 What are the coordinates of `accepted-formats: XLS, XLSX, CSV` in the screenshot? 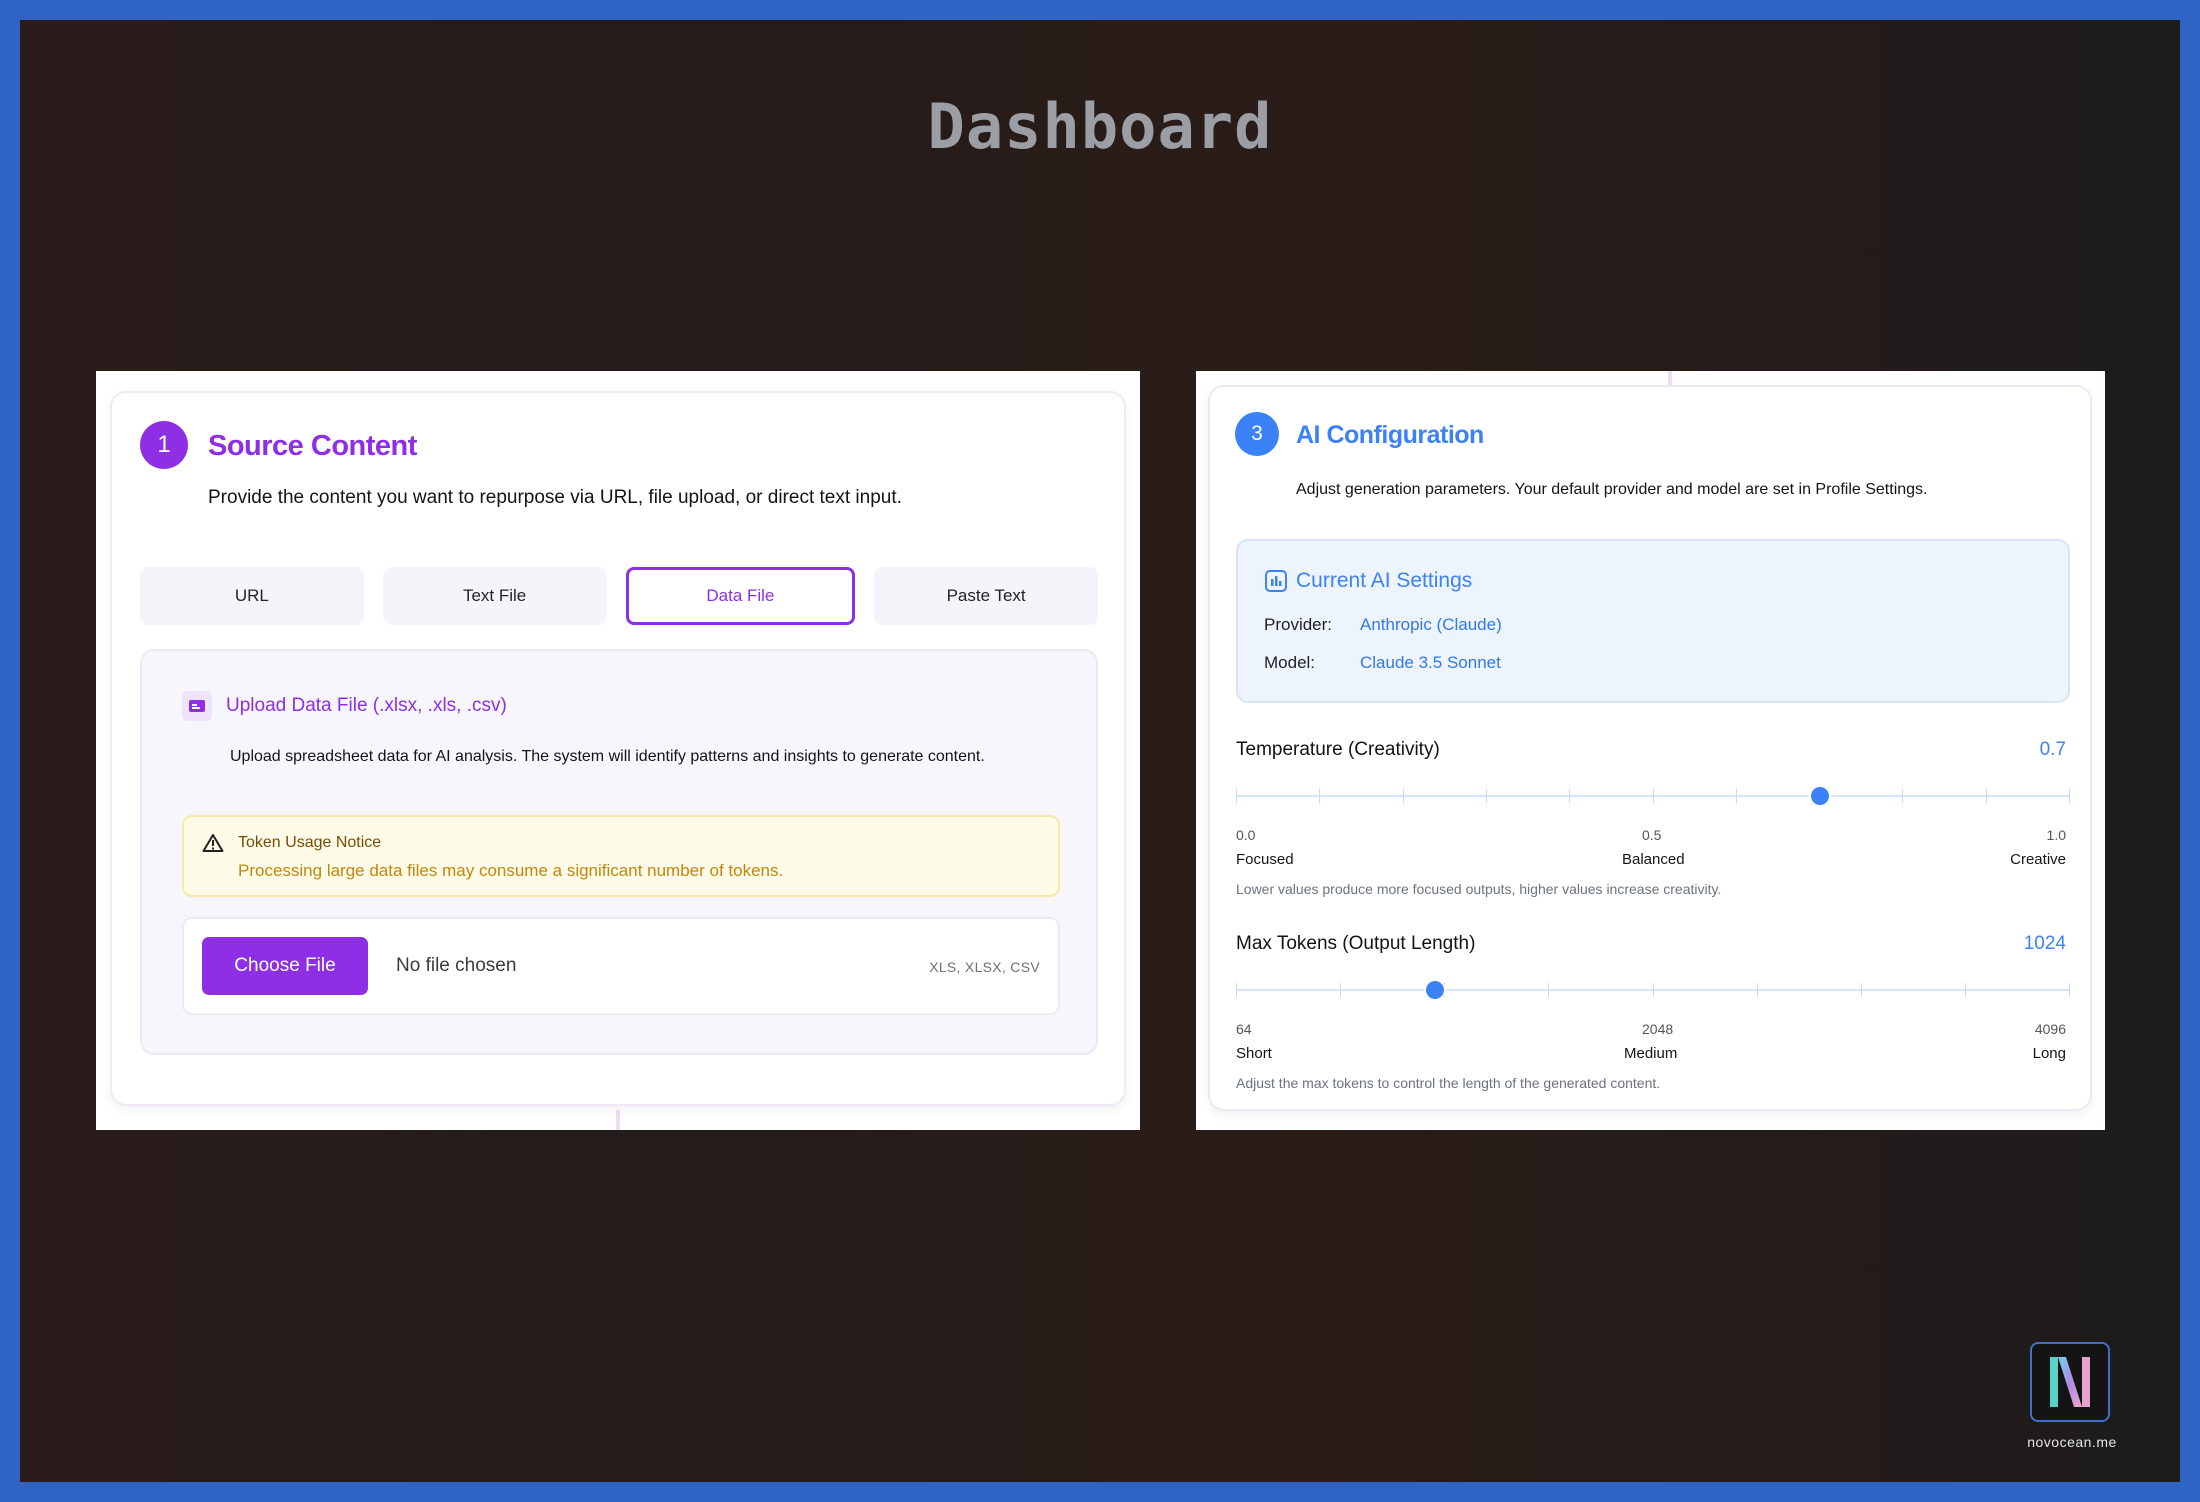 It's located at (984, 967).